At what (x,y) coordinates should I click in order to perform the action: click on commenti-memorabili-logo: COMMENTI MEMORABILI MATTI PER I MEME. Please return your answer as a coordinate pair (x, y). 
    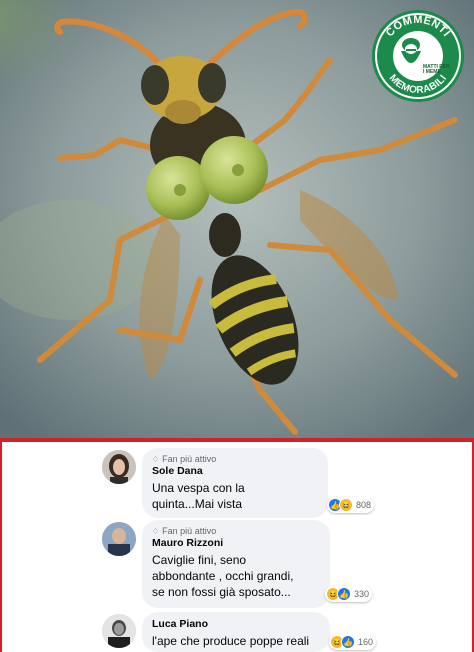
    Looking at the image, I should click on (418, 56).